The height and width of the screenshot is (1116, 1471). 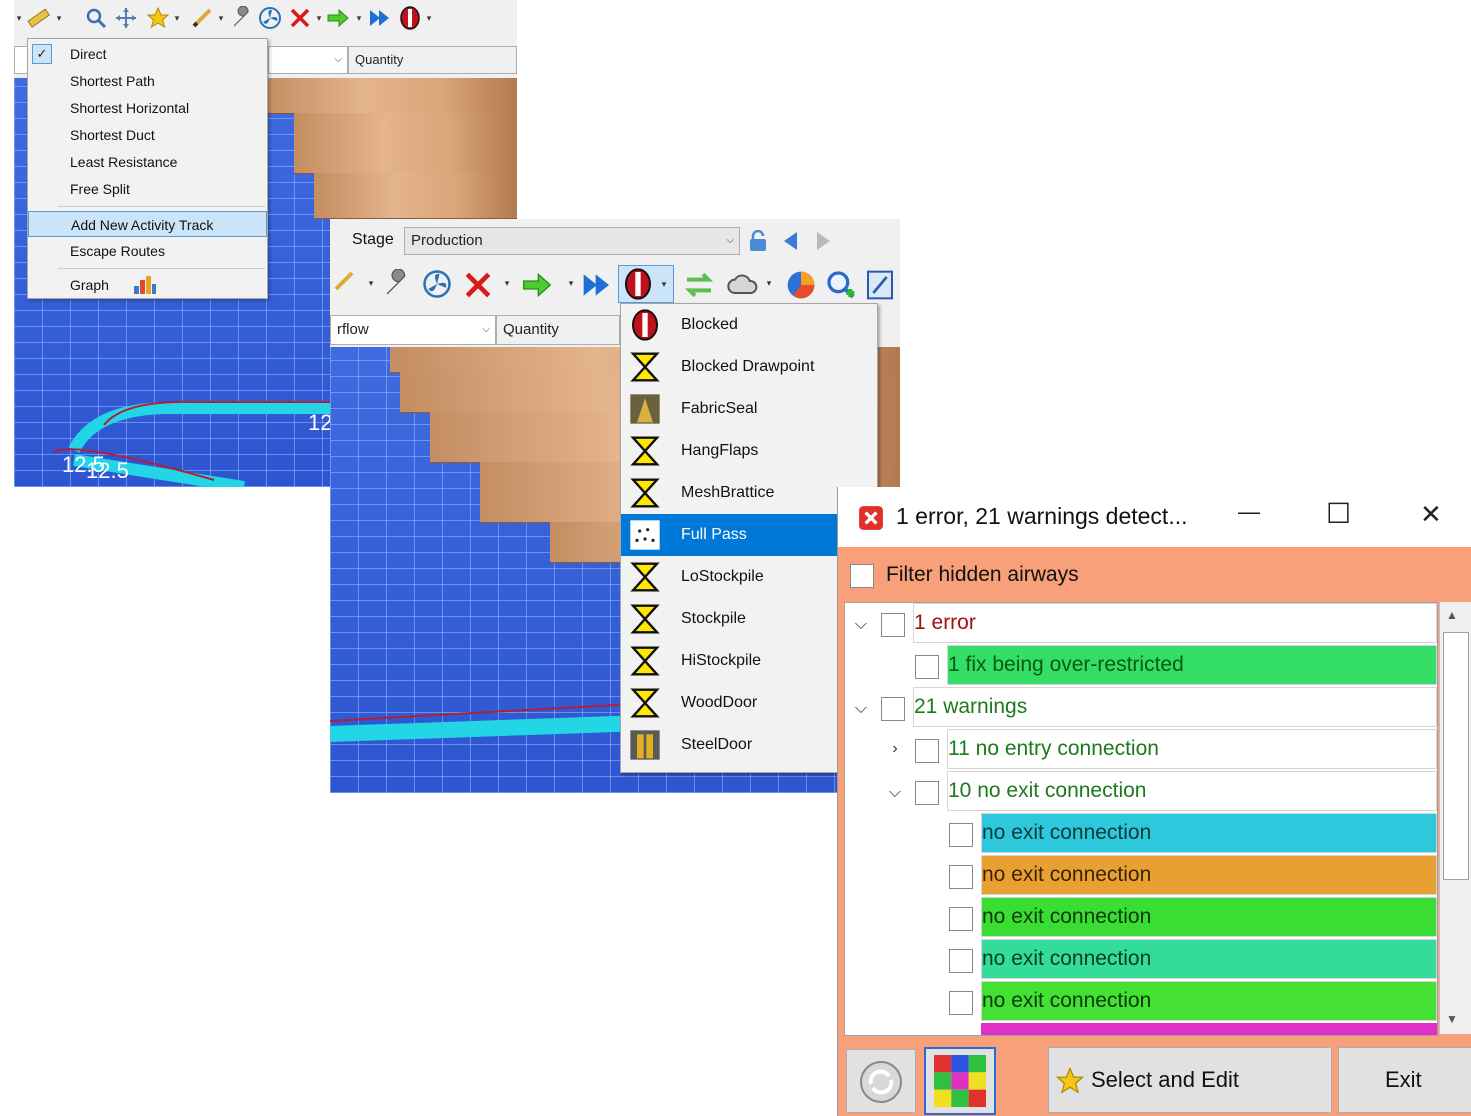 I want to click on scroll-down-icon: ▼, so click(x=1452, y=1019).